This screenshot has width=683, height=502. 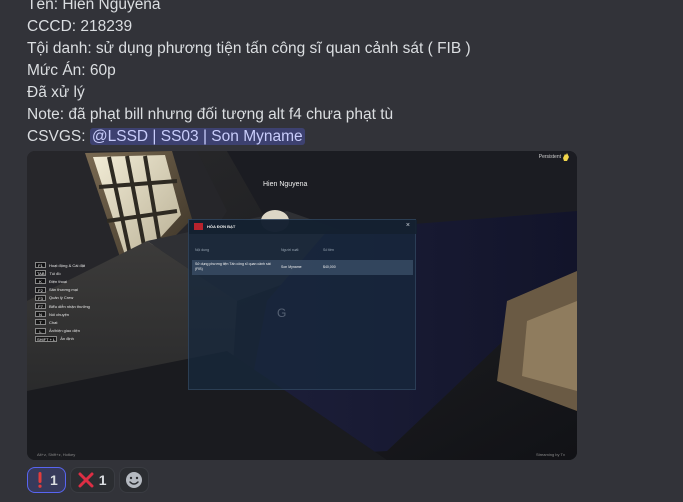 I want to click on reaction-cross: 1, so click(x=92, y=480).